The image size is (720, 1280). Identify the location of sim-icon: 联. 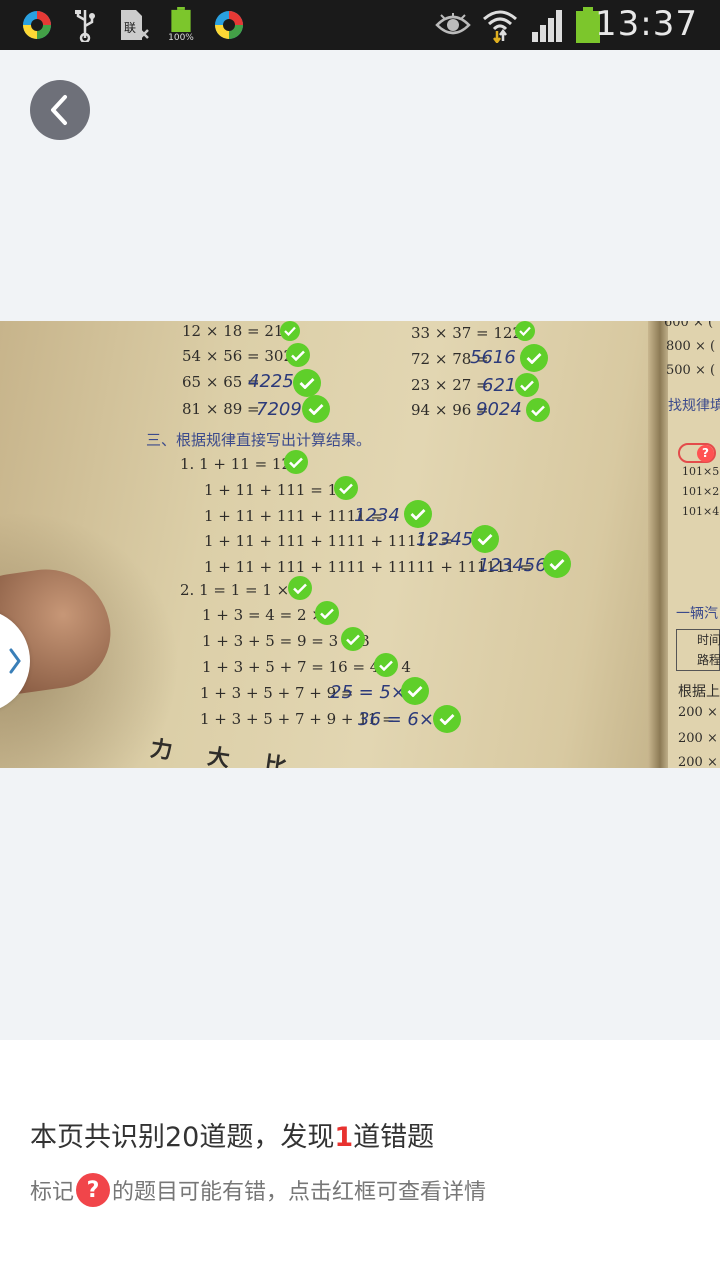
(134, 25).